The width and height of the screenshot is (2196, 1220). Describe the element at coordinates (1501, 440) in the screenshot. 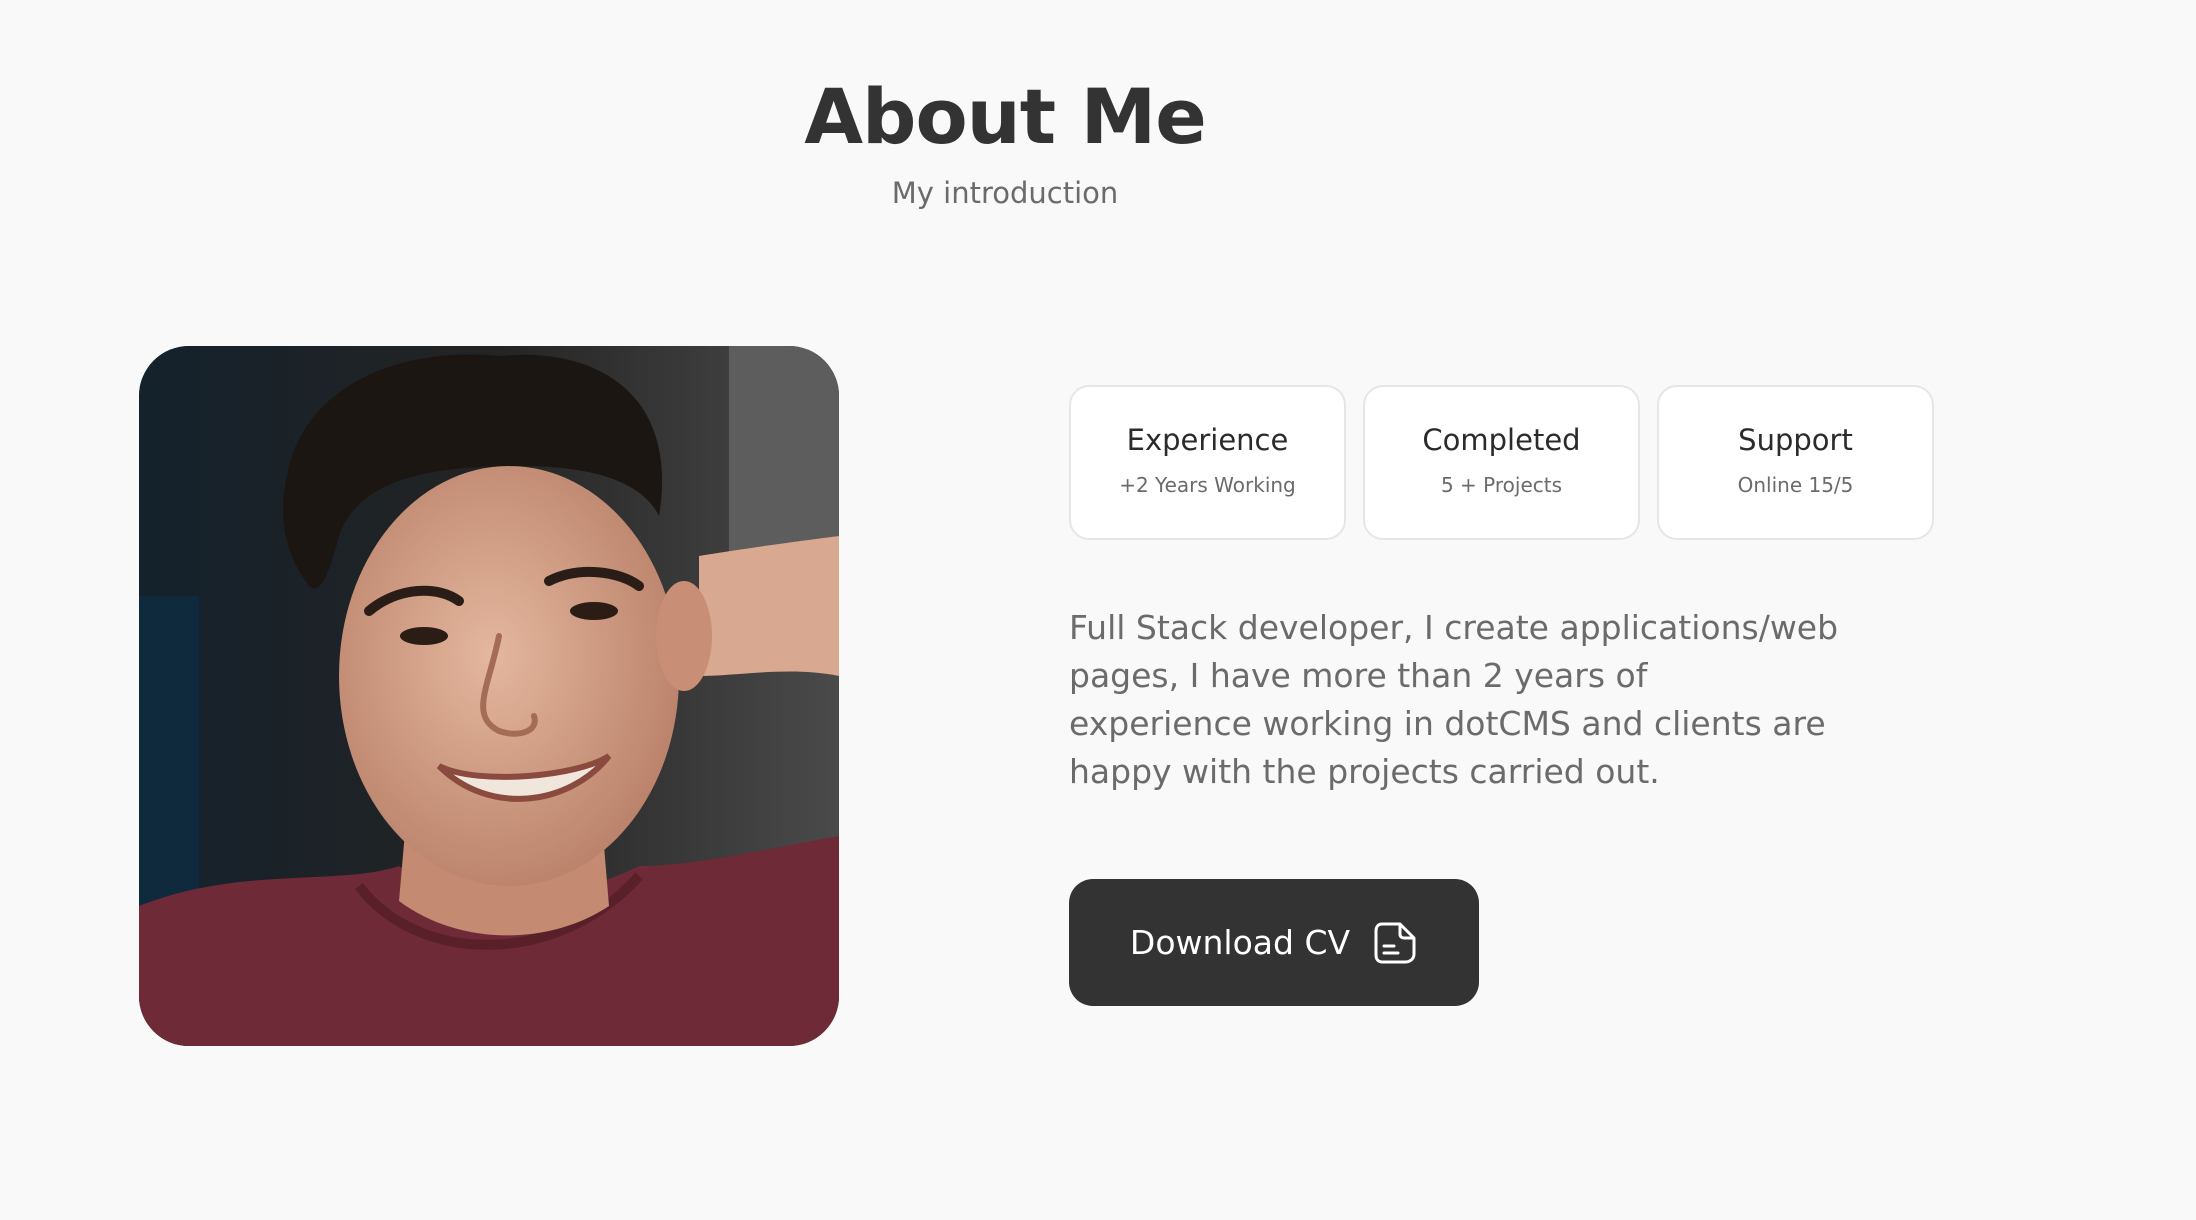

I see `stat-title: Completed` at that location.